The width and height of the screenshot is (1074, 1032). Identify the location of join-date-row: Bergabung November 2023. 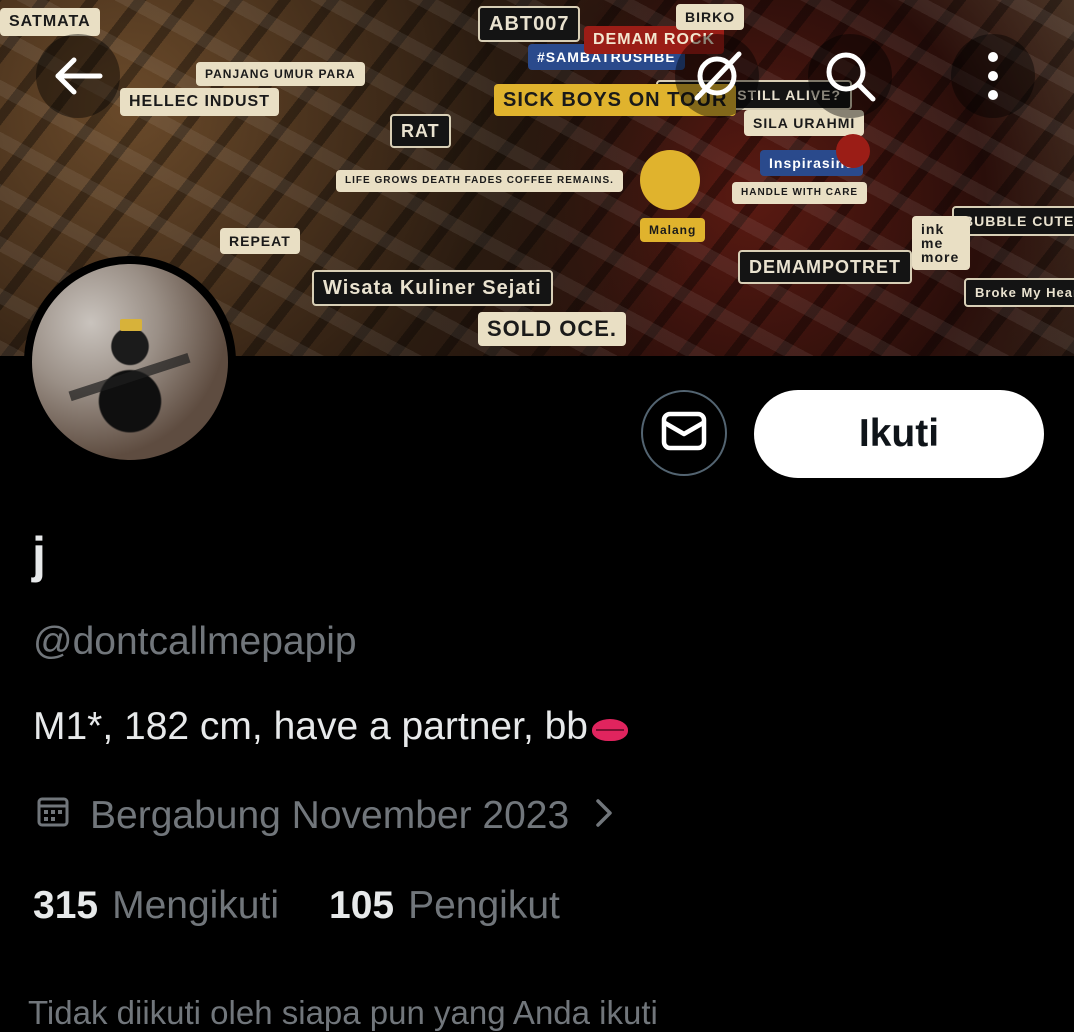
(324, 816).